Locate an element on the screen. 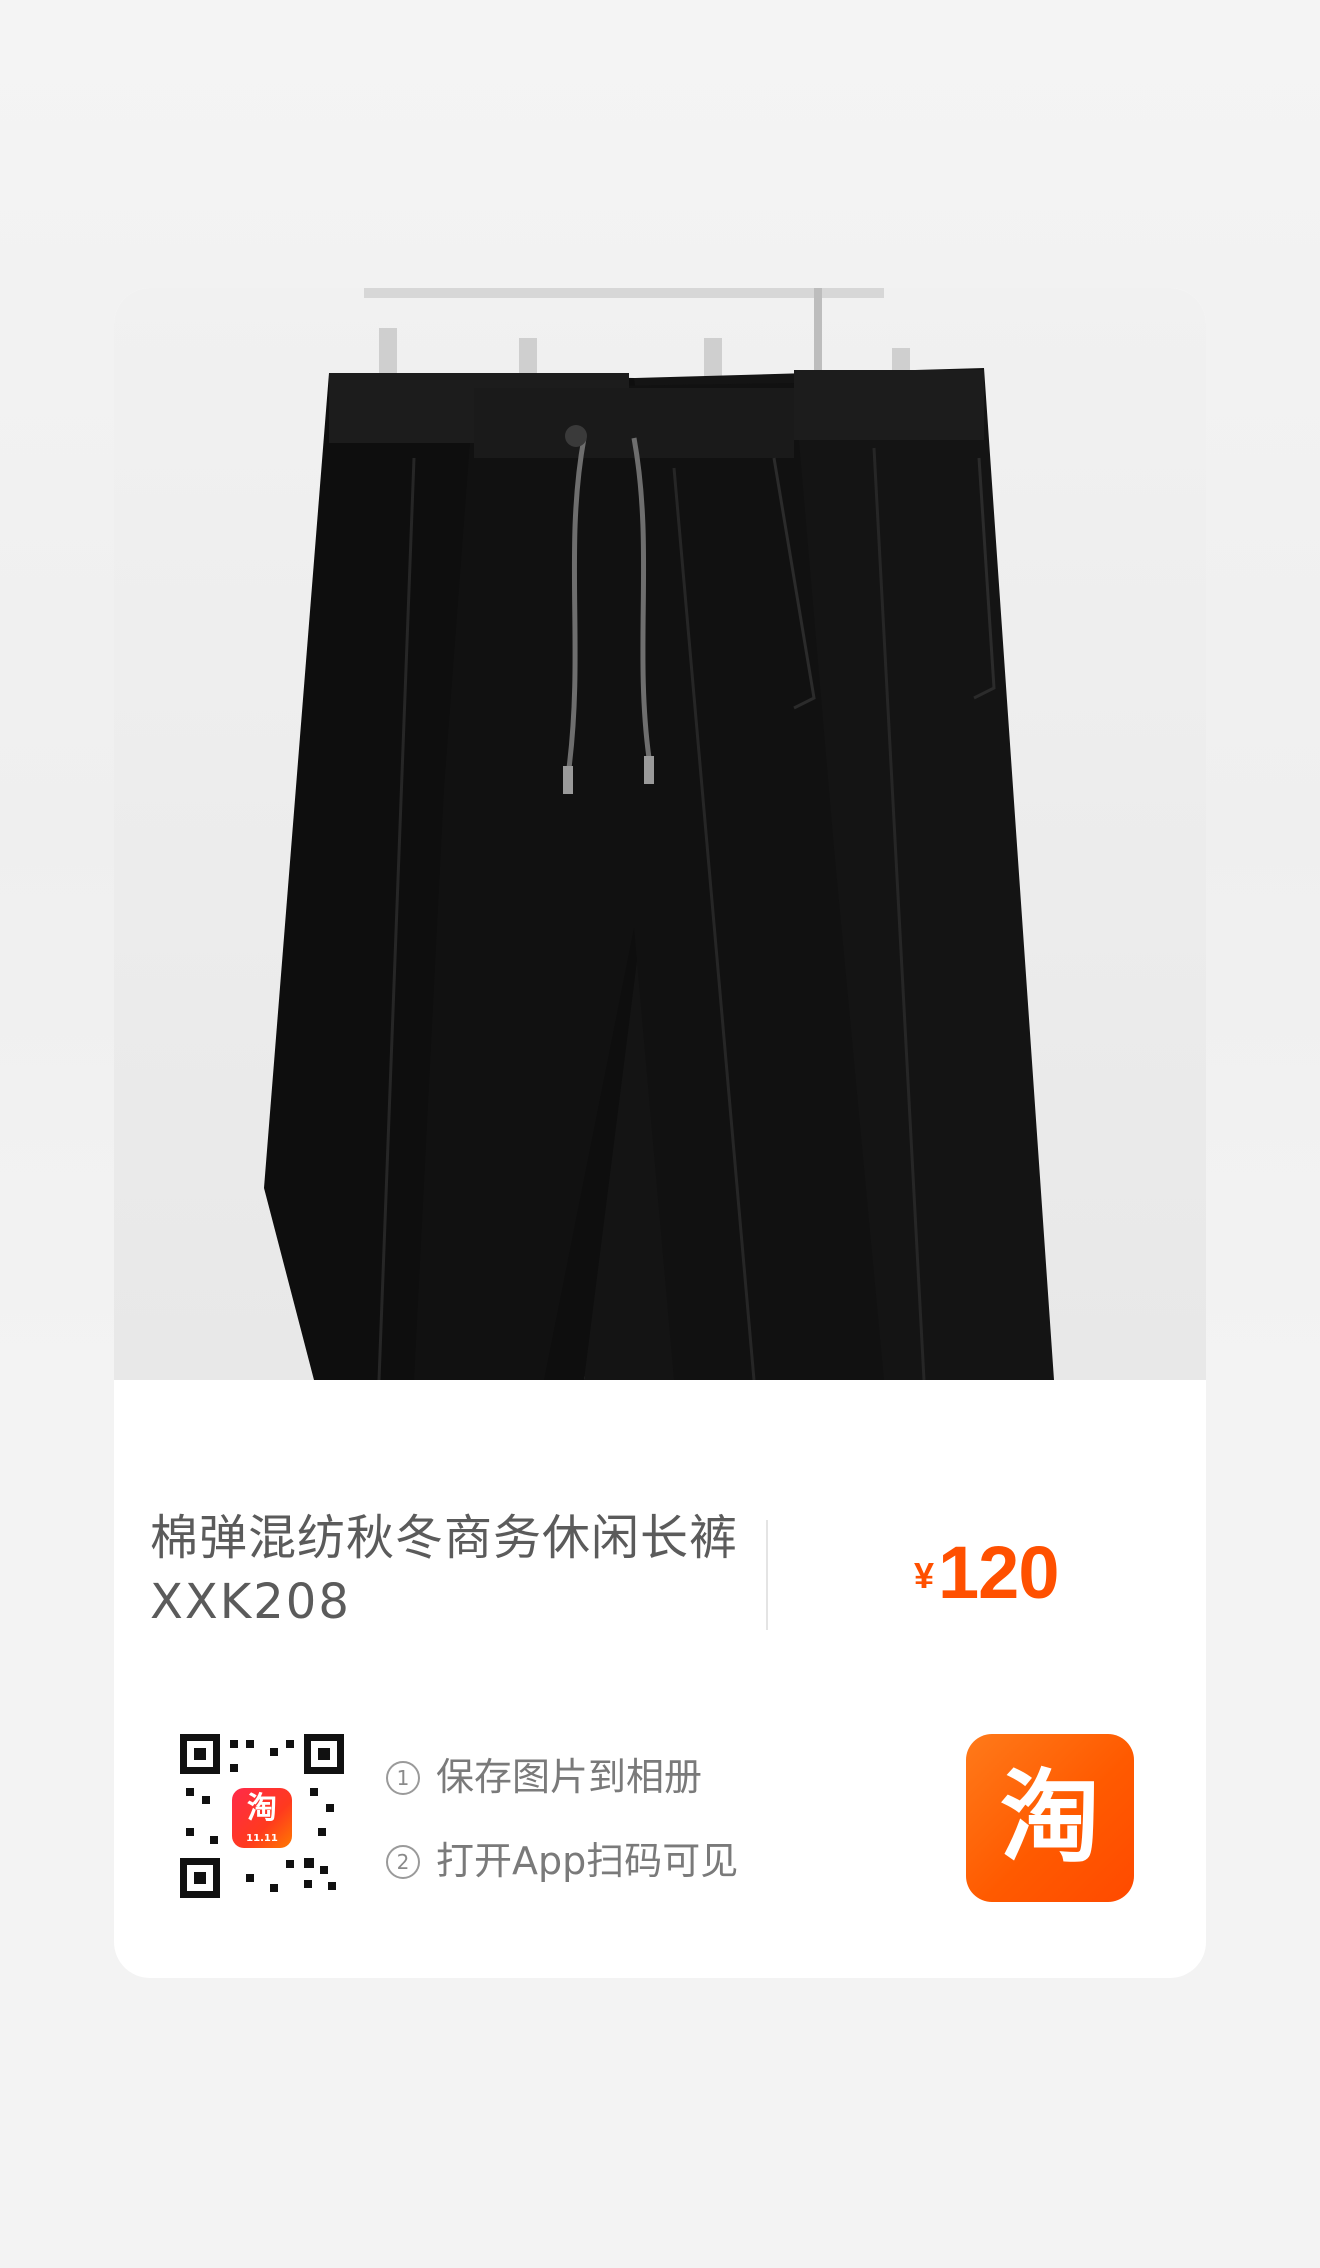 The width and height of the screenshot is (1320, 2268). price-currency-symbol: ¥ is located at coordinates (924, 1575).